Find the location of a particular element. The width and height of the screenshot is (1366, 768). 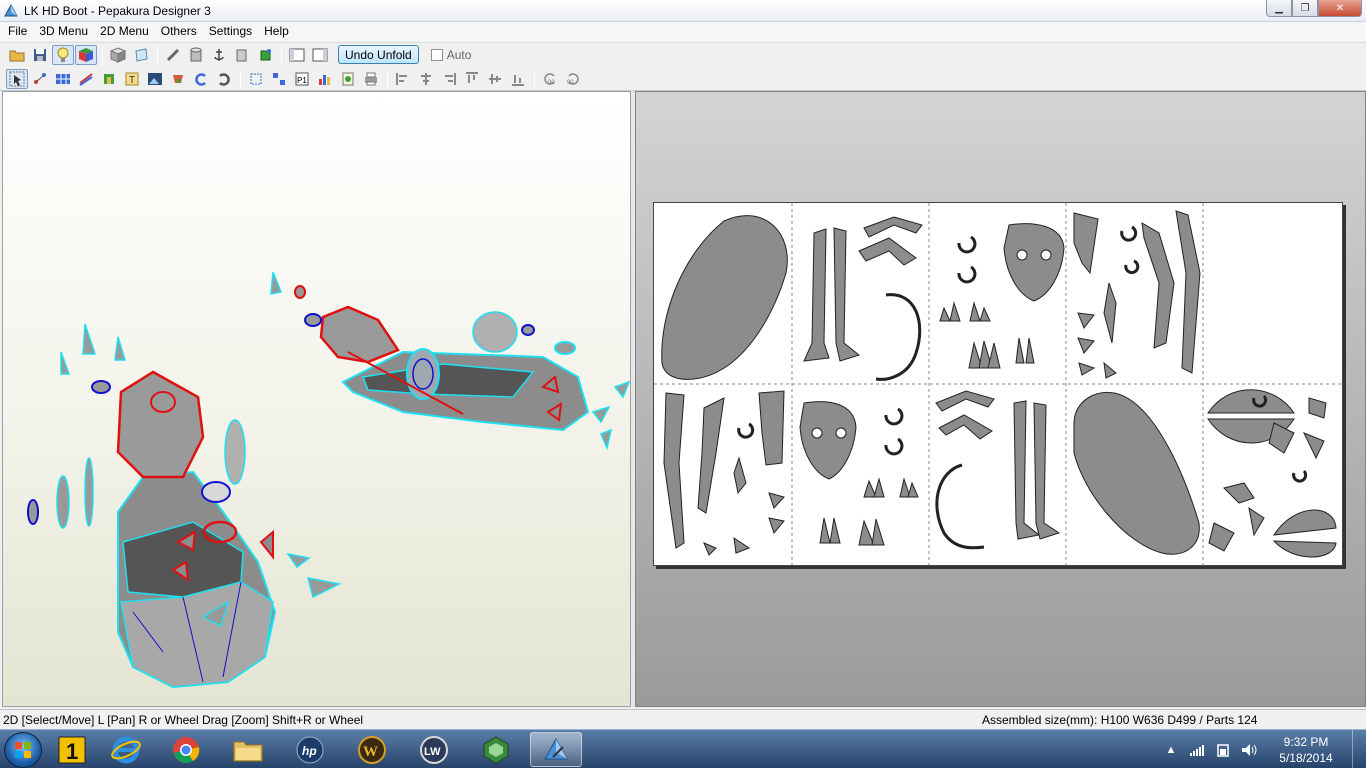

system-tray: ▲ 9:32 PM 5/18/2014 is located at coordinates (1262, 749).